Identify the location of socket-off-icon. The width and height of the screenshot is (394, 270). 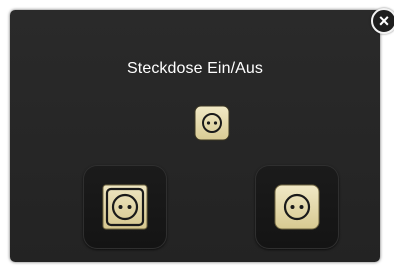
(125, 207).